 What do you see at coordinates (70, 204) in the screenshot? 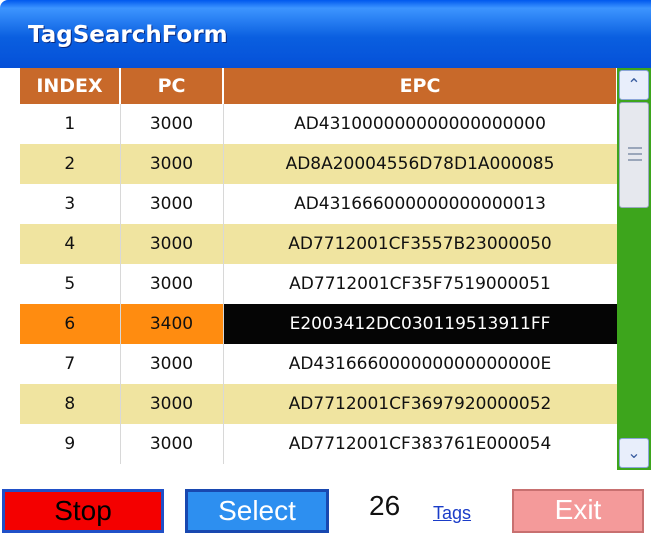
I see `index-cell: 3` at bounding box center [70, 204].